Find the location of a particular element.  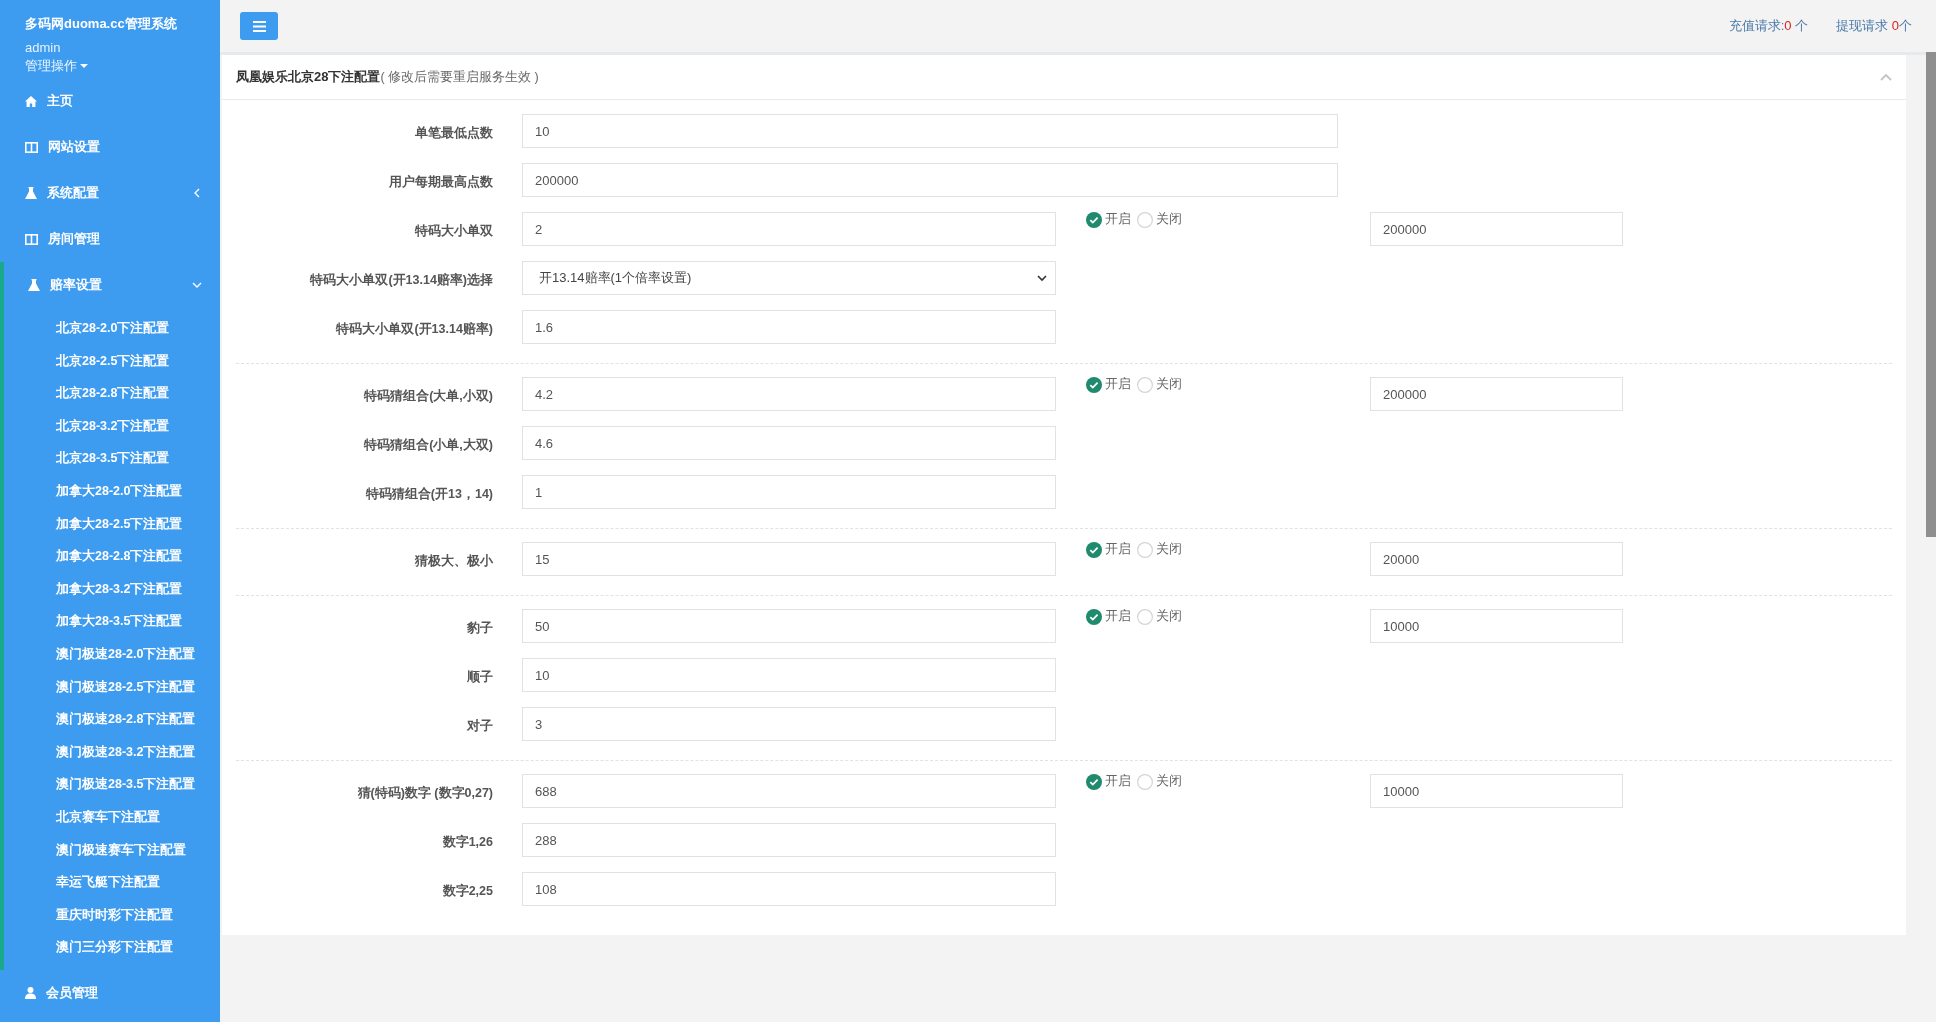

field-label: 特码猜组合(开13，14) is located at coordinates (429, 494).